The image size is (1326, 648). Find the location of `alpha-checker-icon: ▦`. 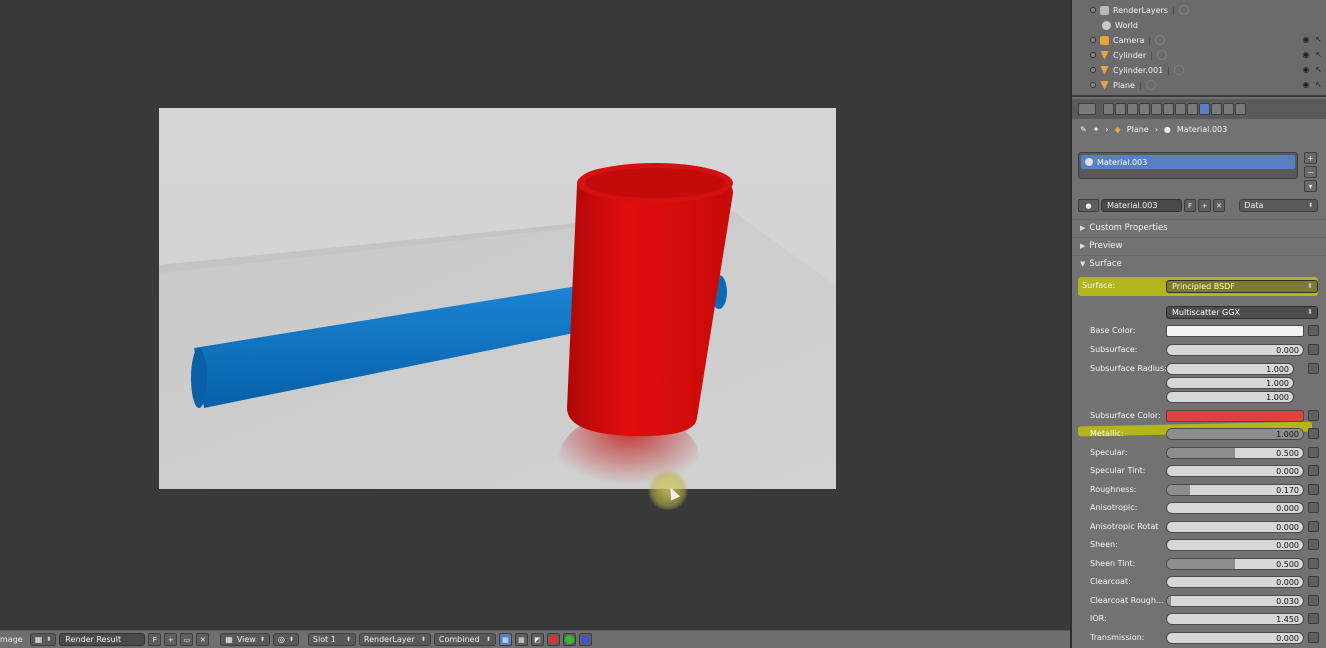

alpha-checker-icon: ▦ is located at coordinates (521, 639).